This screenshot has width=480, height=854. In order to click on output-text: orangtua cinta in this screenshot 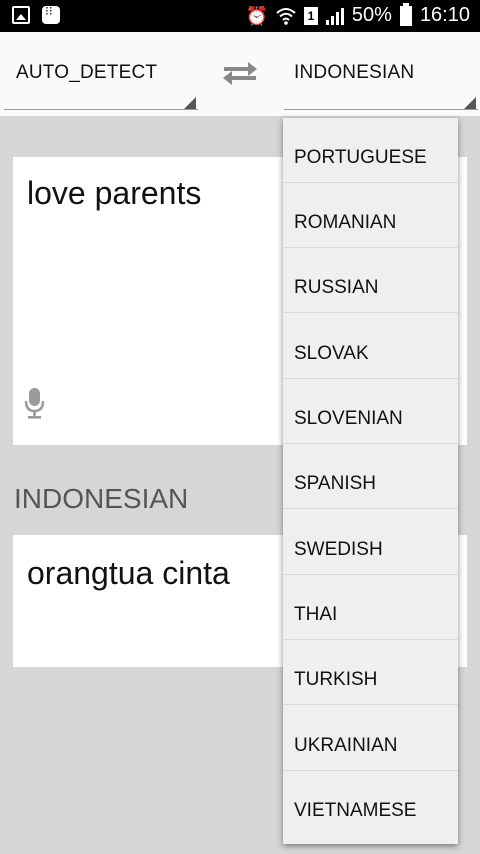, I will do `click(128, 573)`.